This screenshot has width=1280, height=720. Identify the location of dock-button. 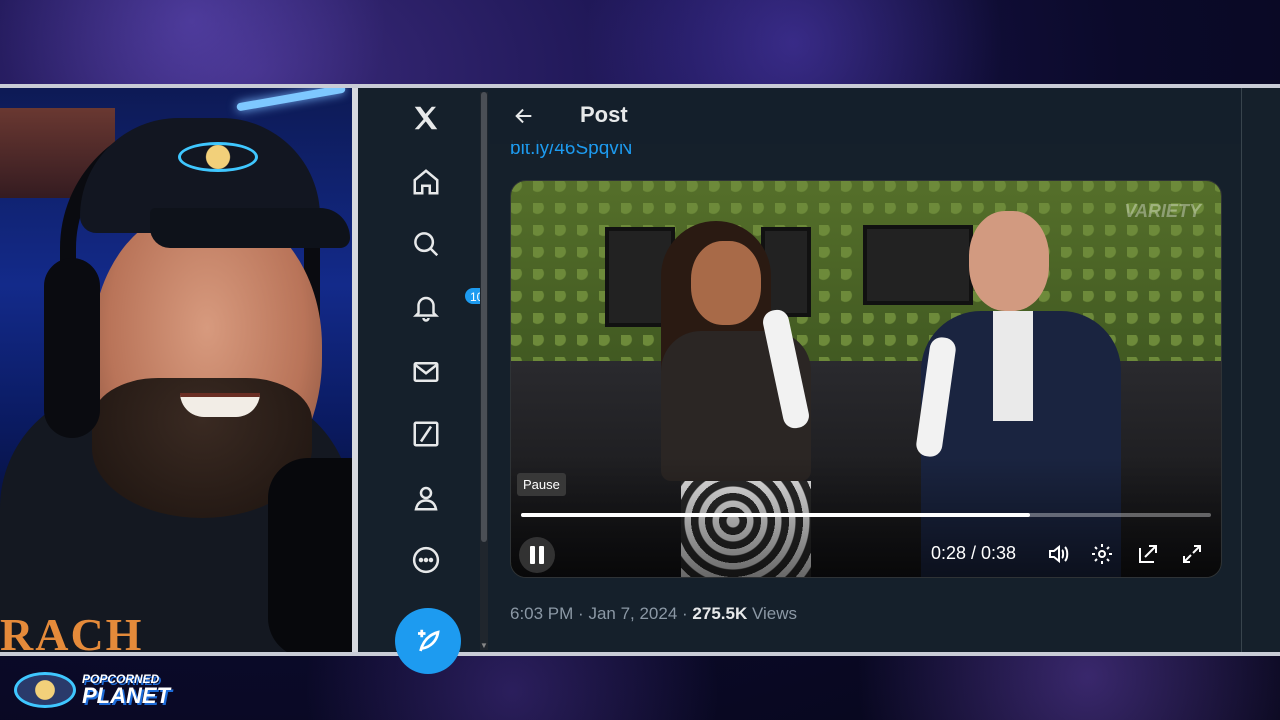
(1148, 554).